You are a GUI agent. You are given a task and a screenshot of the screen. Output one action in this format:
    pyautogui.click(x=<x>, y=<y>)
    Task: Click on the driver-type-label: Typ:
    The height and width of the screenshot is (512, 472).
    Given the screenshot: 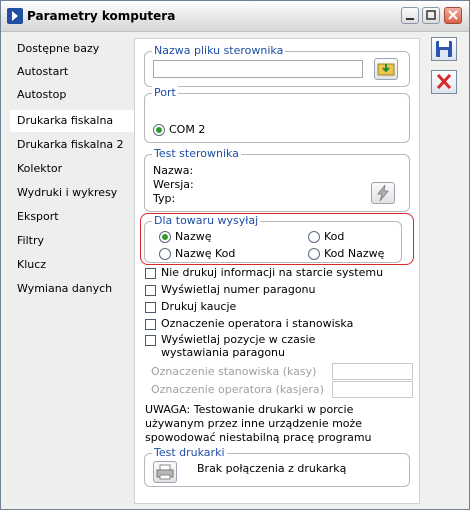 What is the action you would take?
    pyautogui.click(x=164, y=198)
    